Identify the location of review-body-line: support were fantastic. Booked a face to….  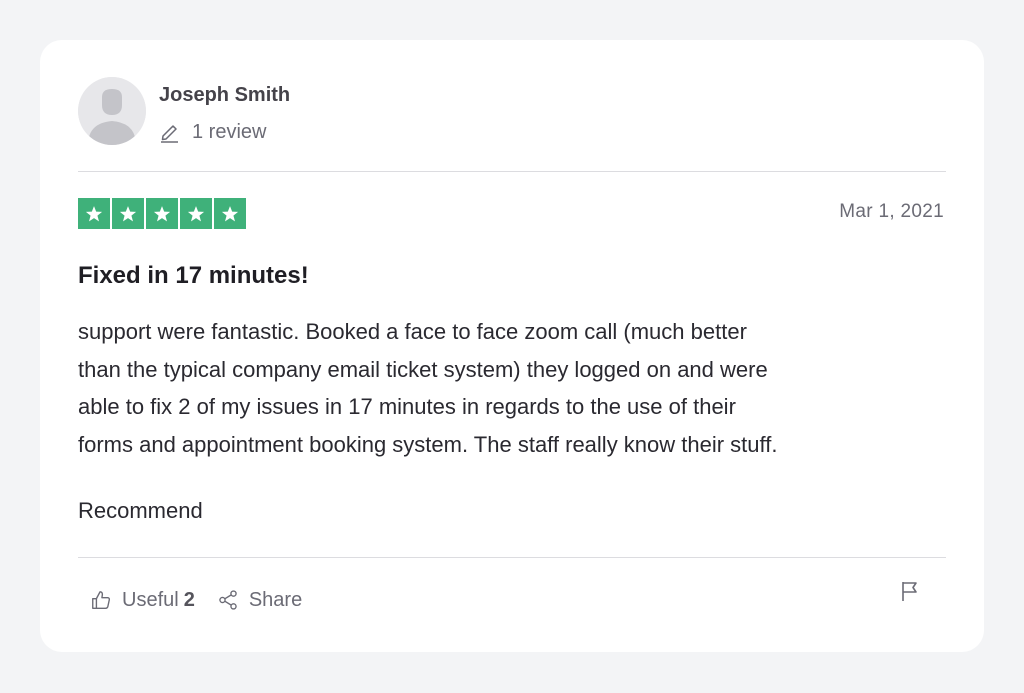
(412, 331).